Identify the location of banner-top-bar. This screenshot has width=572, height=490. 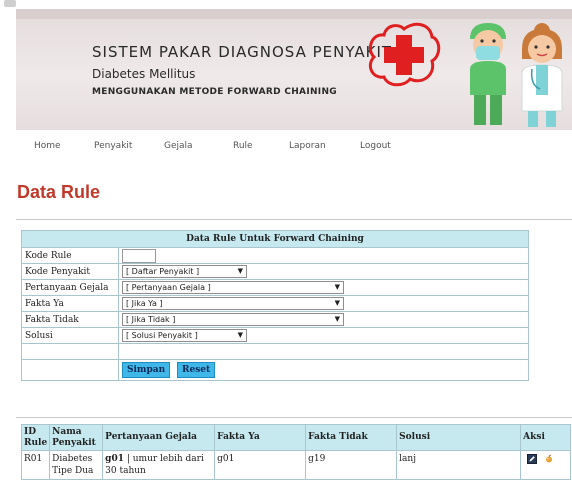
(294, 14).